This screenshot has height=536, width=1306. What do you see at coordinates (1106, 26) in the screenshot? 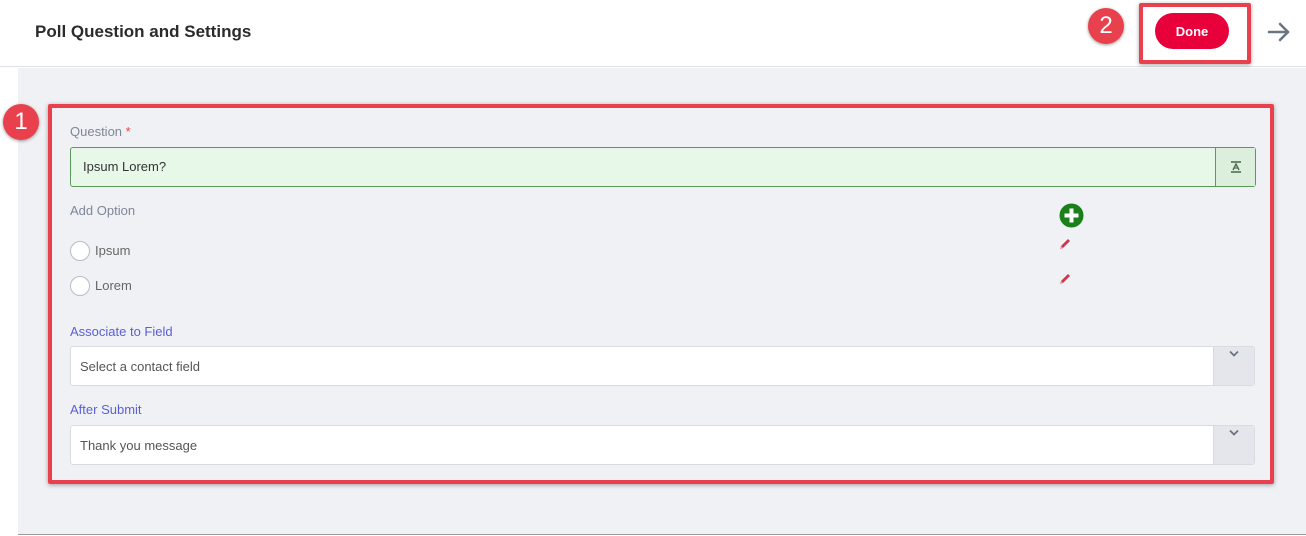
I see `annotation-badge-2: 2` at bounding box center [1106, 26].